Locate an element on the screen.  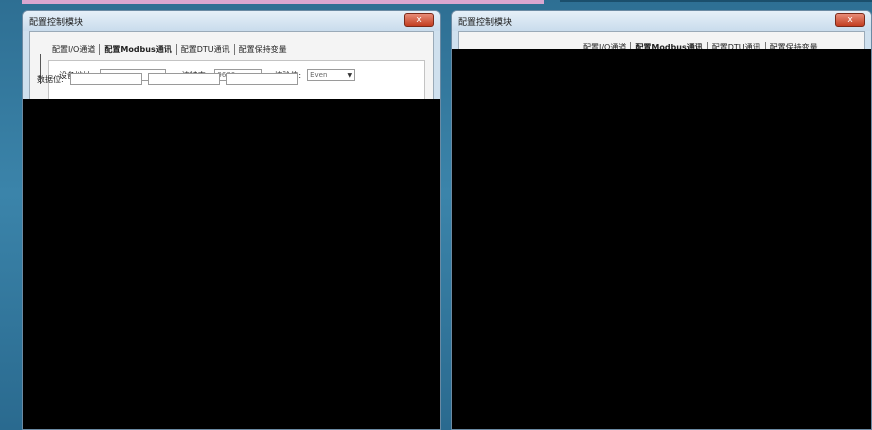
tab-bar: 配置I/O通道 配置Modbus通讯 配置DTU通讯 配置保持变量 is located at coordinates (169, 49).